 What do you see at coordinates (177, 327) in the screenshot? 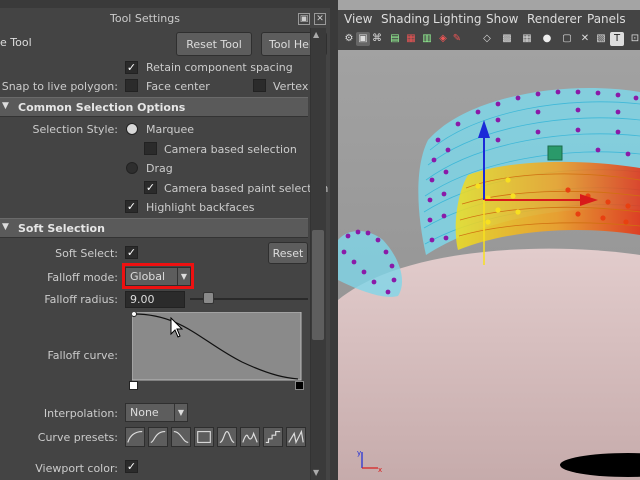
I see `mouse-cursor-icon` at bounding box center [177, 327].